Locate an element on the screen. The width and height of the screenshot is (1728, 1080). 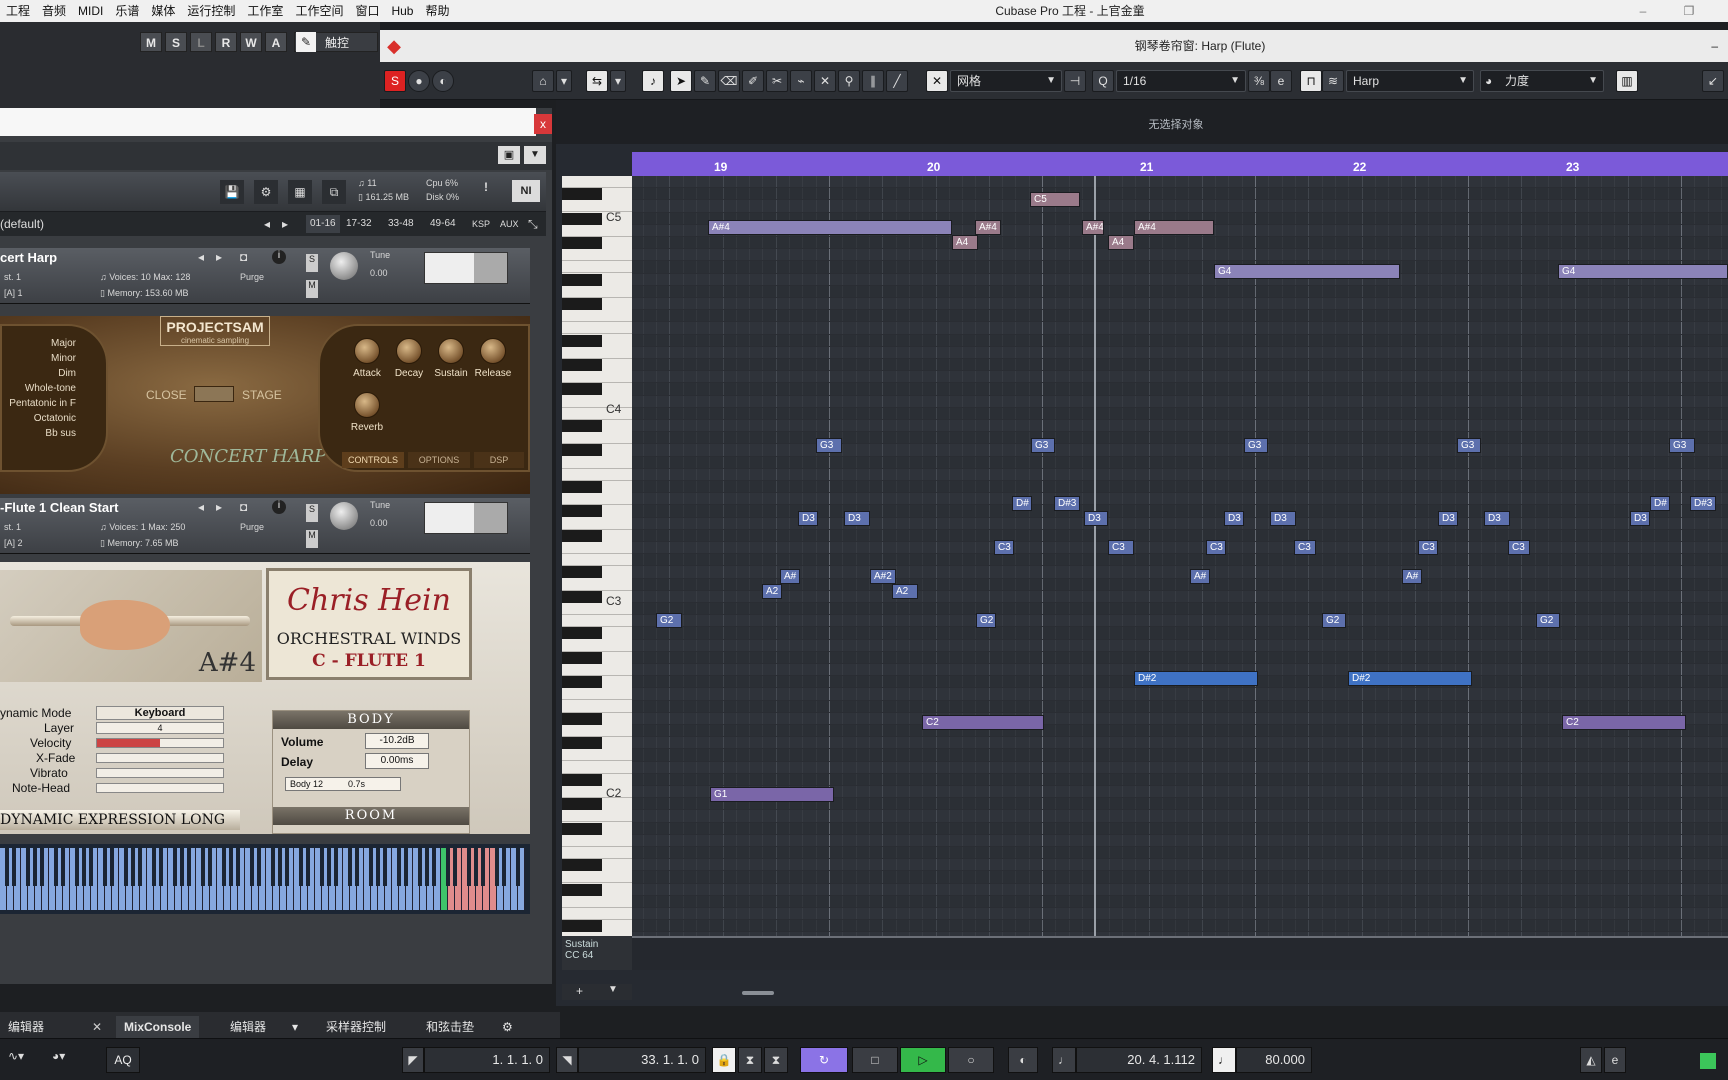
palette-icon: ◕▾ is located at coordinates (58, 1056).